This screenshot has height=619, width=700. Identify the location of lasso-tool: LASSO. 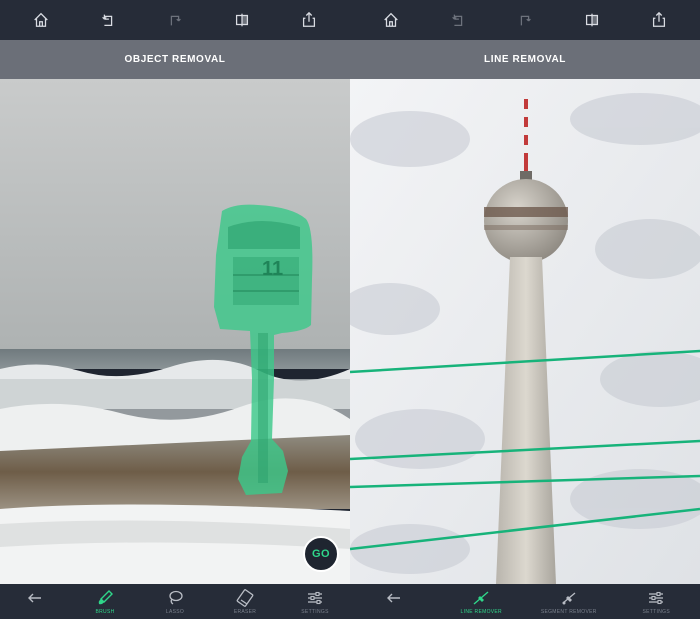
(175, 601).